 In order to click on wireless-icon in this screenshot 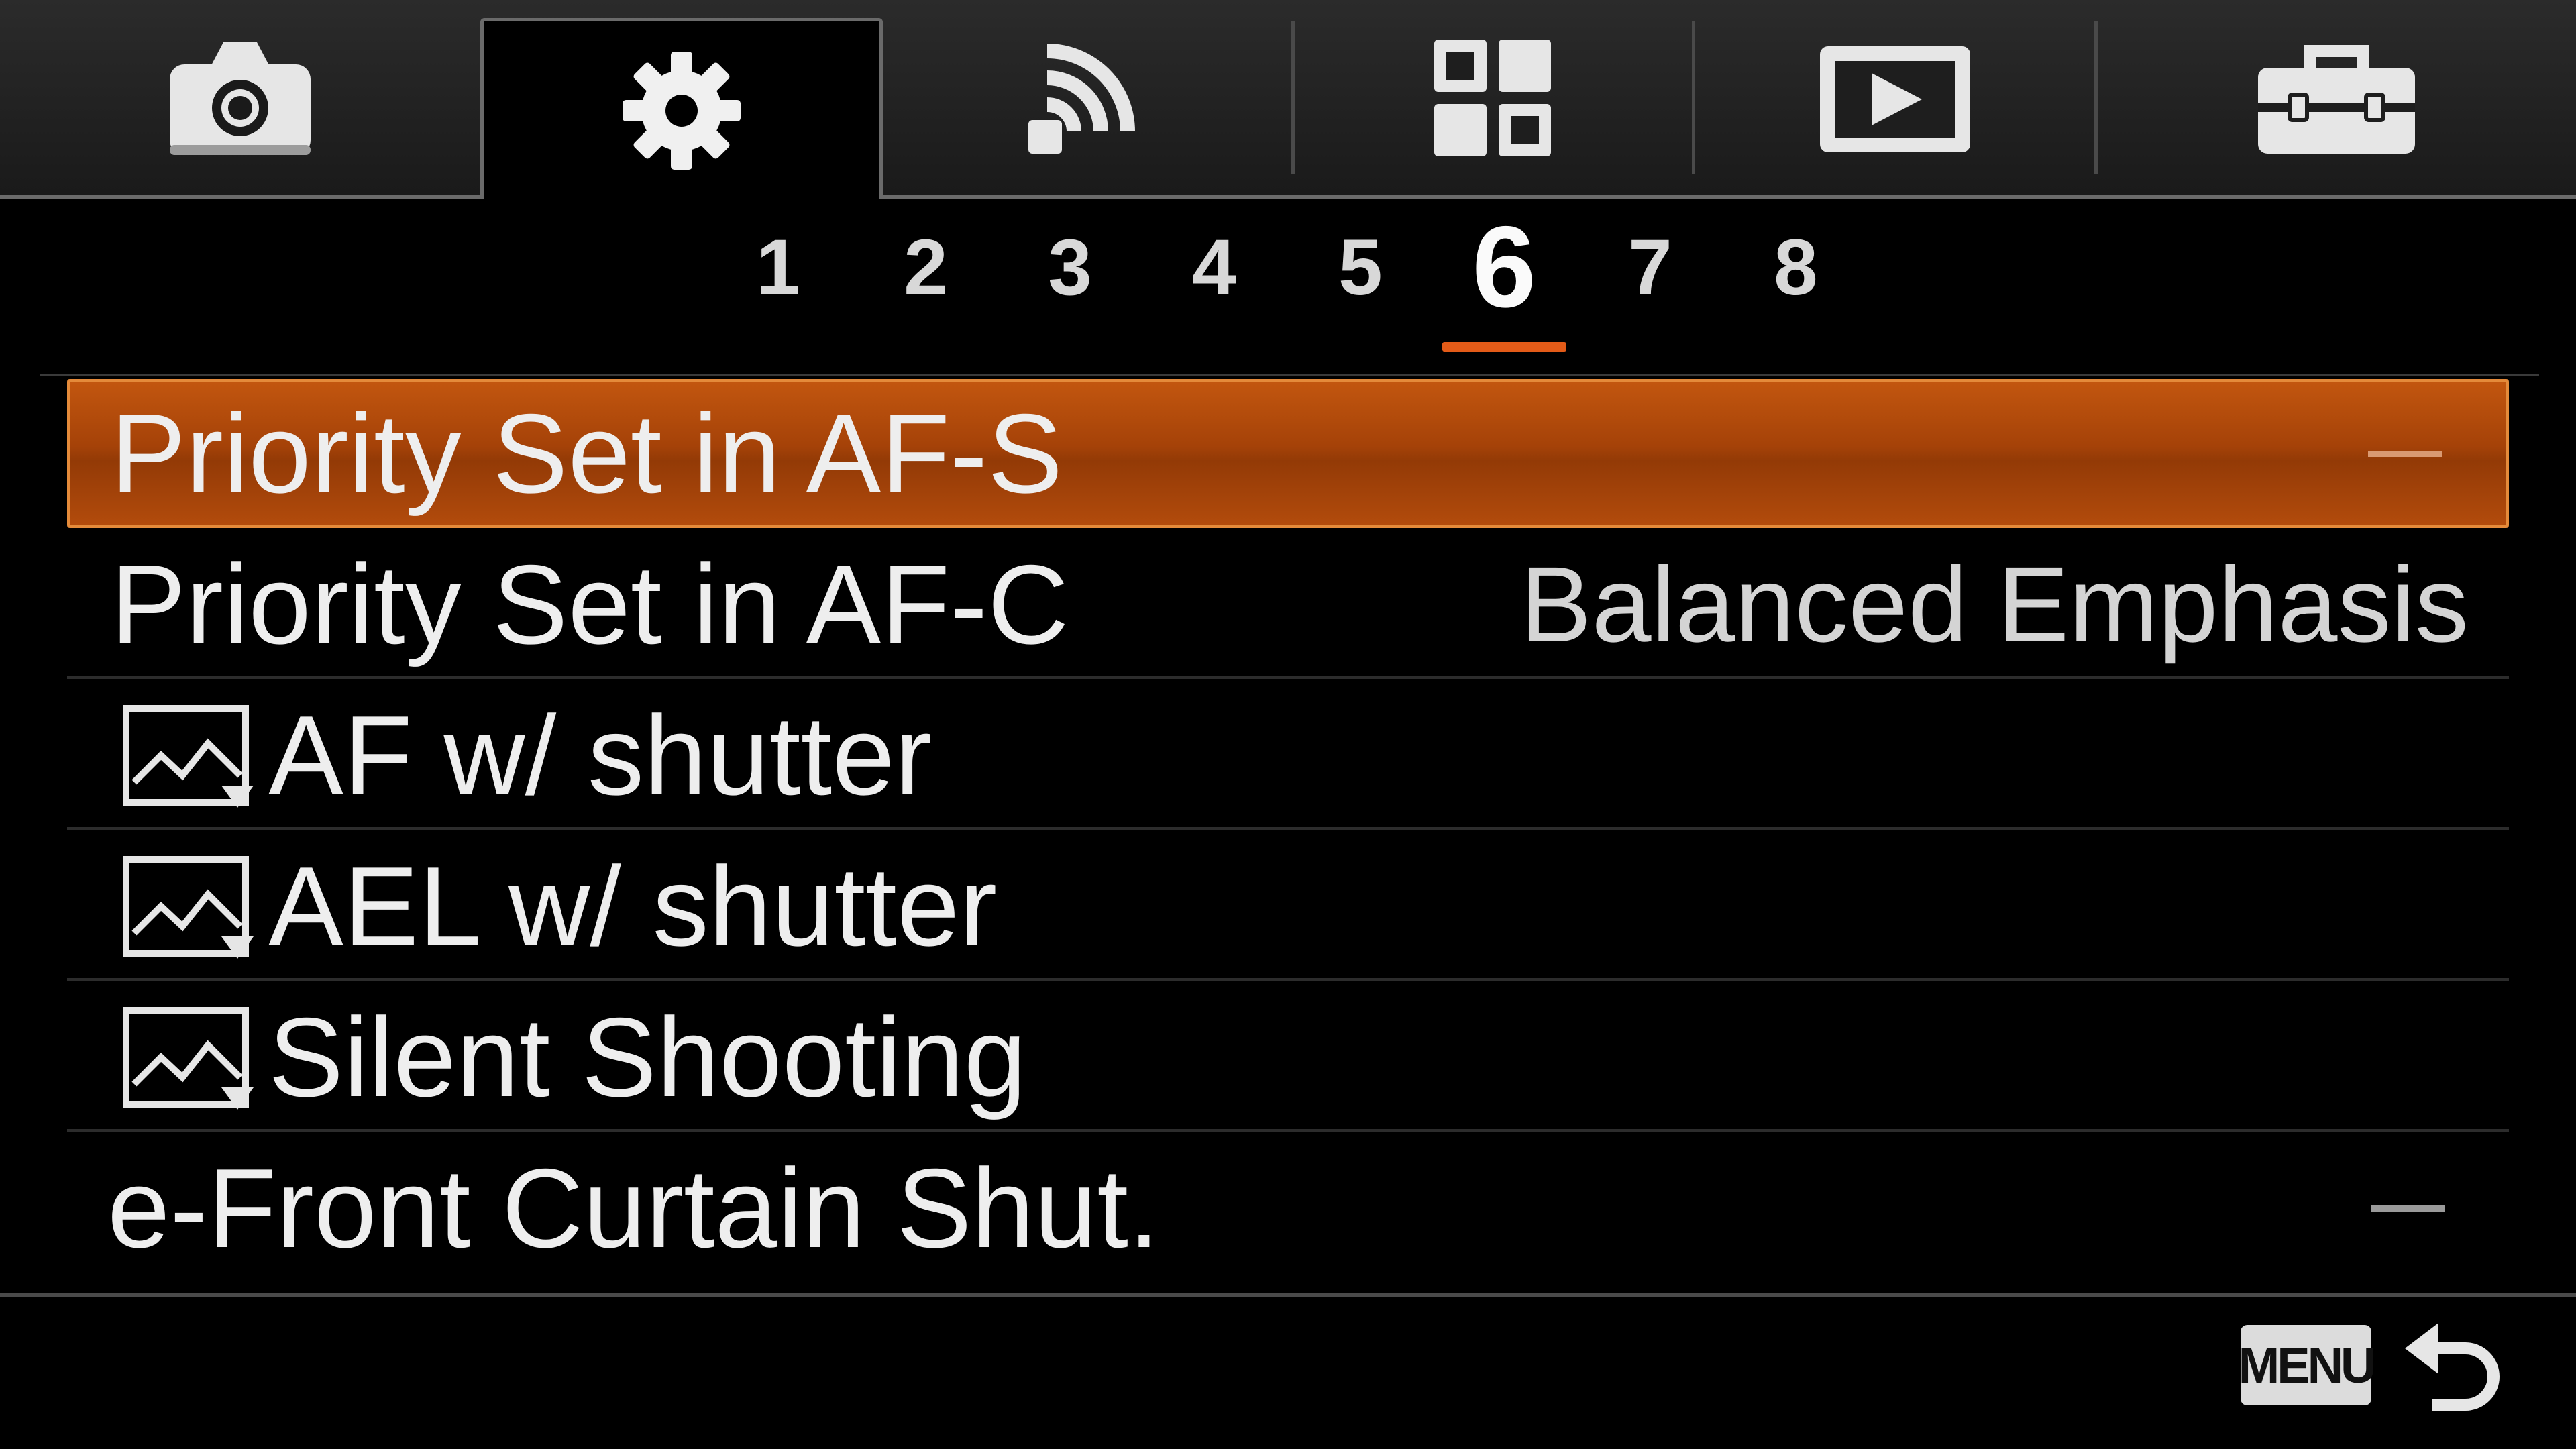, I will do `click(1081, 98)`.